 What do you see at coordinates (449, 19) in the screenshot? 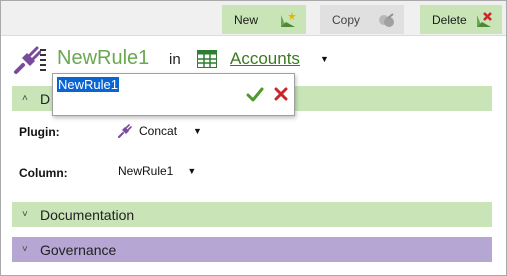
I see `delete-button-label: Delete` at bounding box center [449, 19].